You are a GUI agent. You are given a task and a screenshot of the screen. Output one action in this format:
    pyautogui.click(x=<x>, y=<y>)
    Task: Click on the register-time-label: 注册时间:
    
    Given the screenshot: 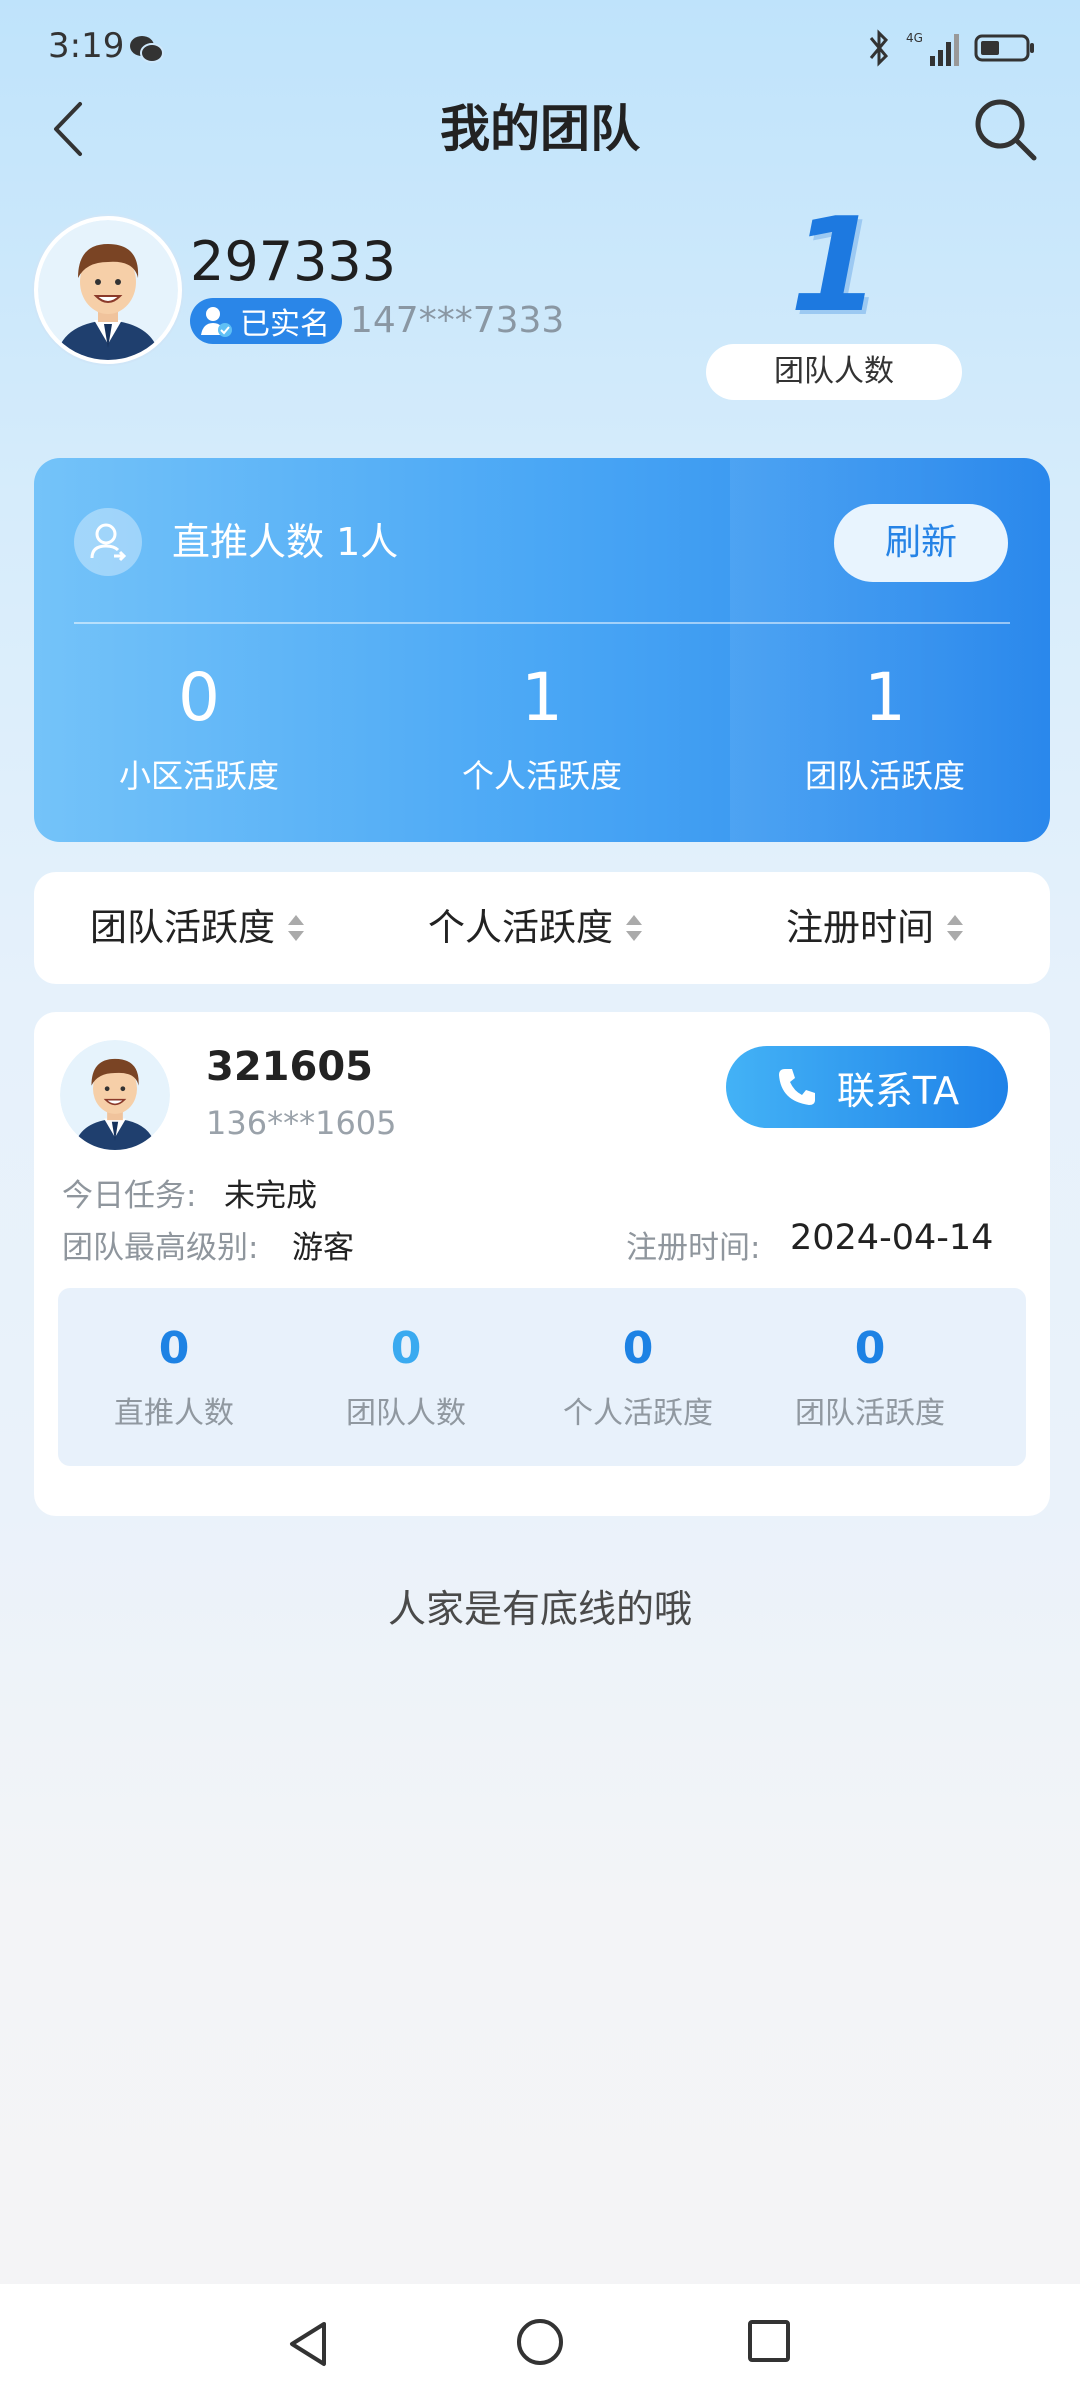 What is the action you would take?
    pyautogui.click(x=693, y=1248)
    